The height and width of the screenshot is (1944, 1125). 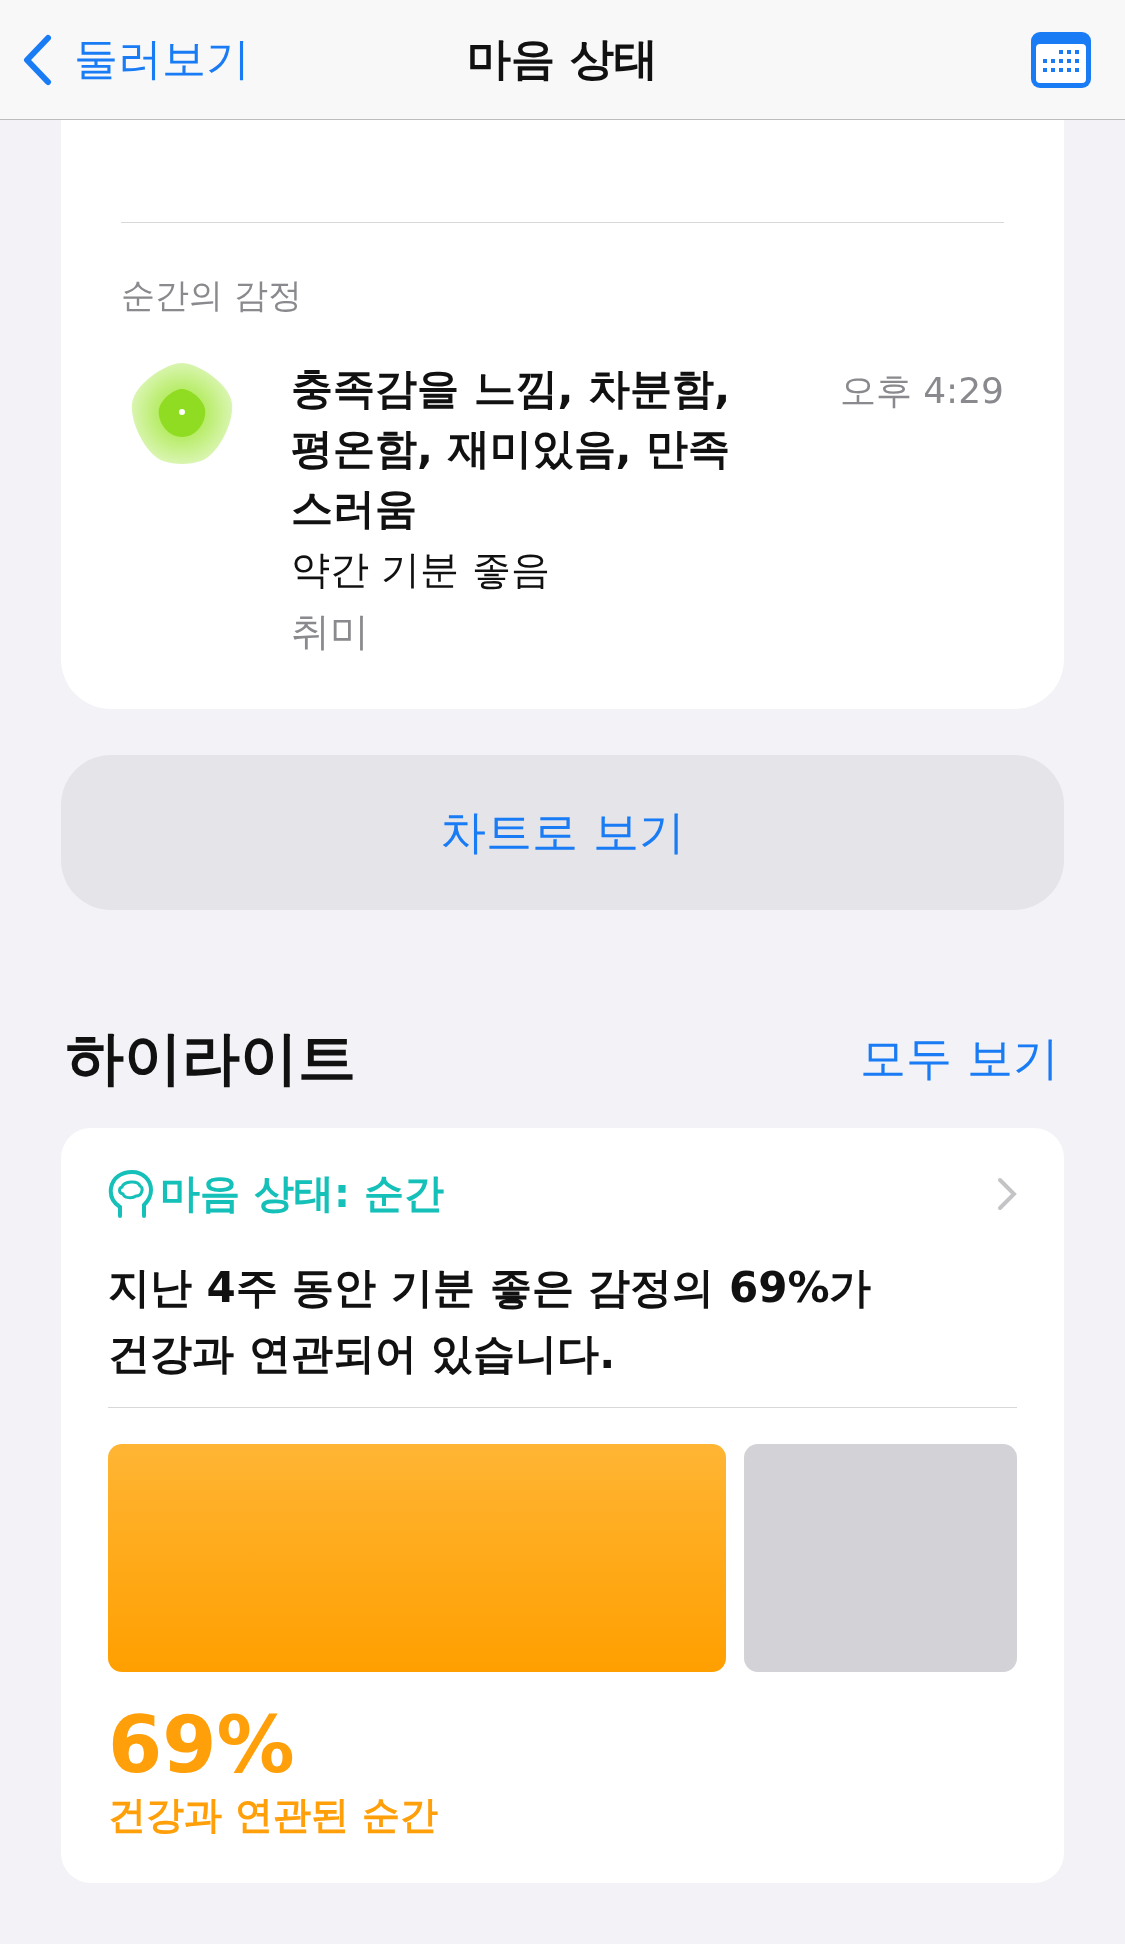 What do you see at coordinates (202, 1745) in the screenshot?
I see `percentage-value: 69%` at bounding box center [202, 1745].